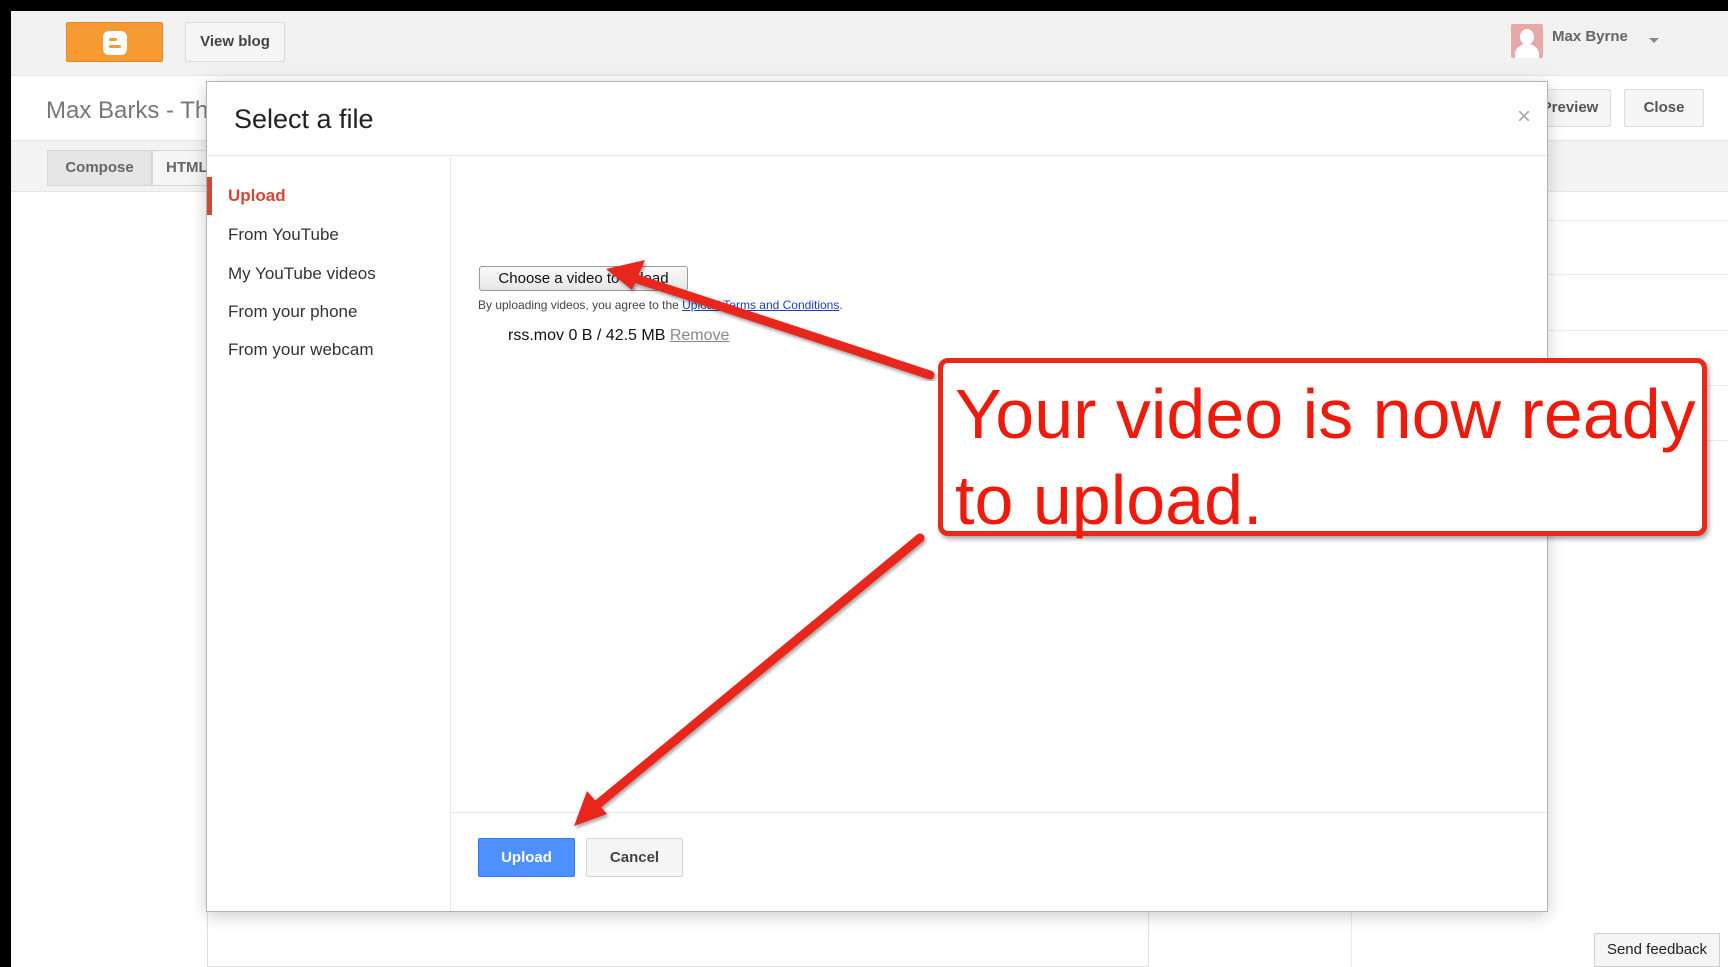 Image resolution: width=1728 pixels, height=967 pixels. I want to click on file-name-size: rss.mov 0 B / 42.5 MB, so click(587, 335).